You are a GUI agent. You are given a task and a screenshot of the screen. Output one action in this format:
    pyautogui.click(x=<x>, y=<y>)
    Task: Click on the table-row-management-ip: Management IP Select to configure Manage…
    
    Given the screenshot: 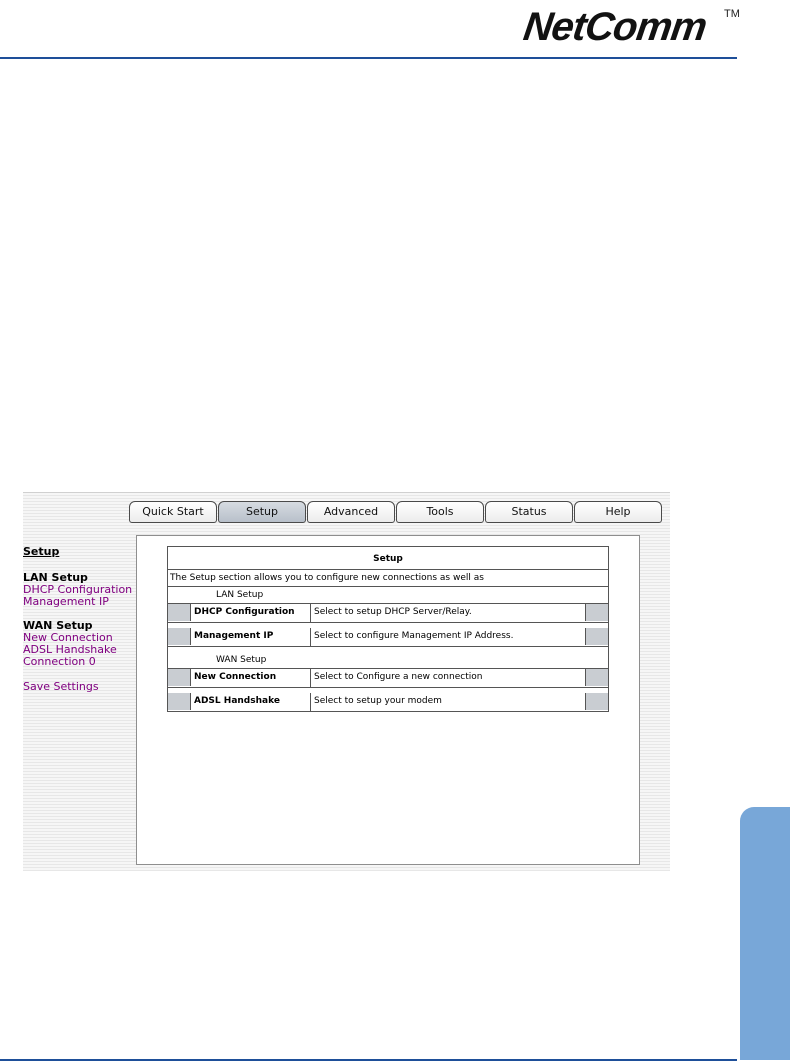 What is the action you would take?
    pyautogui.click(x=388, y=637)
    